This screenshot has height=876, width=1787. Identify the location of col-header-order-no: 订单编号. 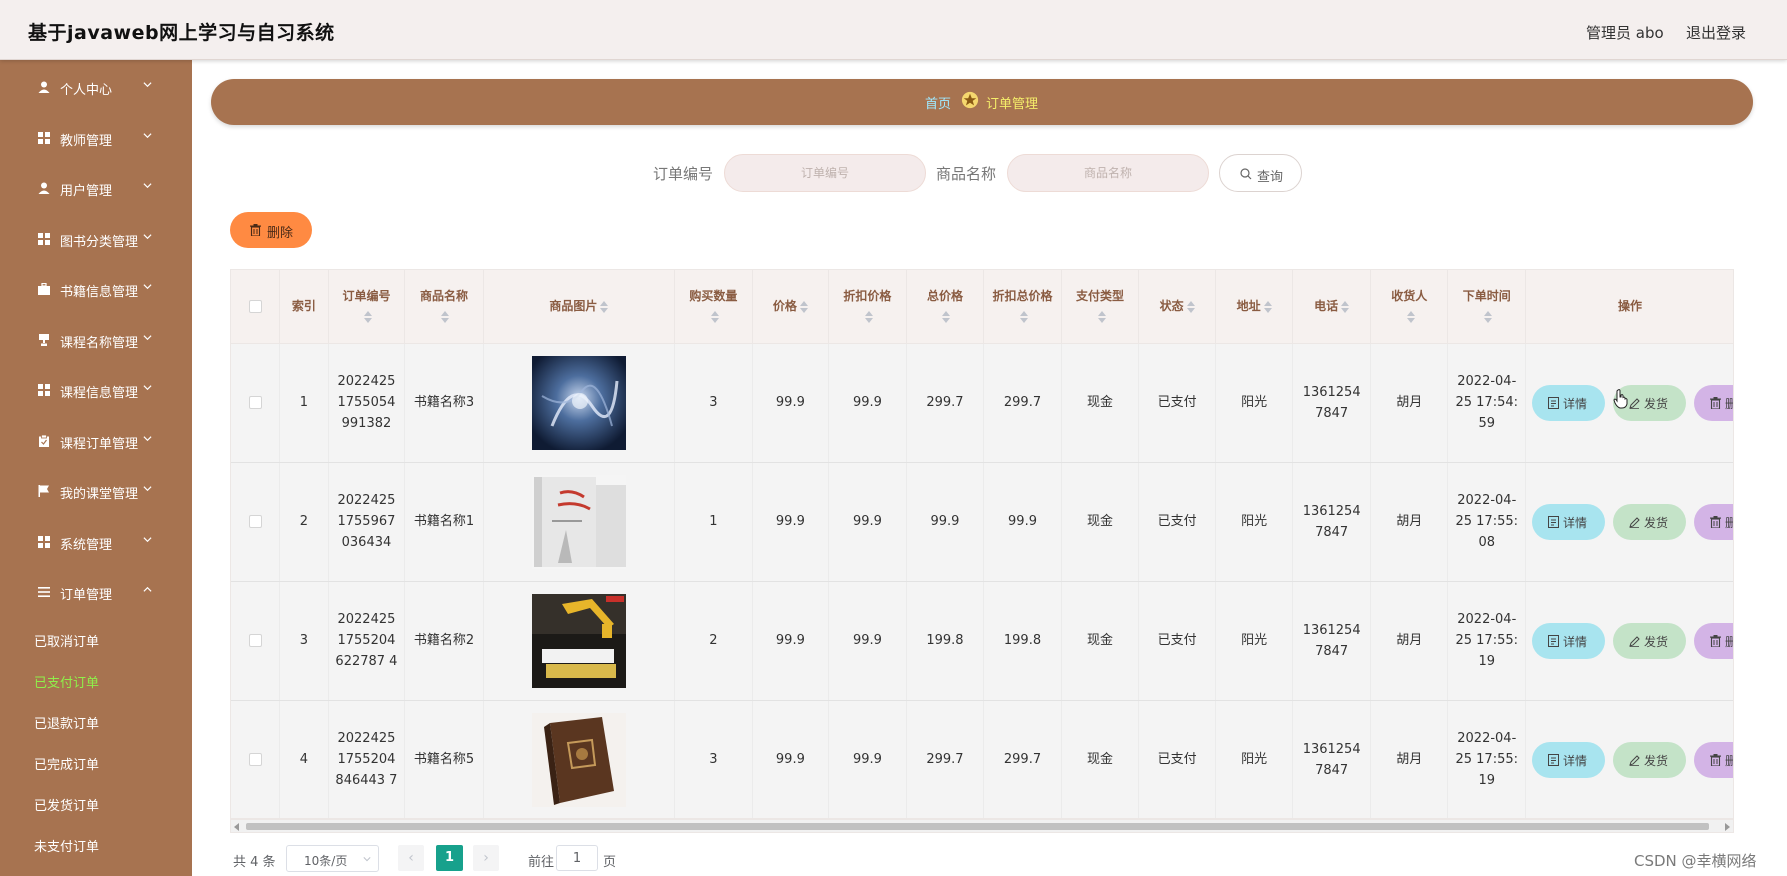
(367, 307).